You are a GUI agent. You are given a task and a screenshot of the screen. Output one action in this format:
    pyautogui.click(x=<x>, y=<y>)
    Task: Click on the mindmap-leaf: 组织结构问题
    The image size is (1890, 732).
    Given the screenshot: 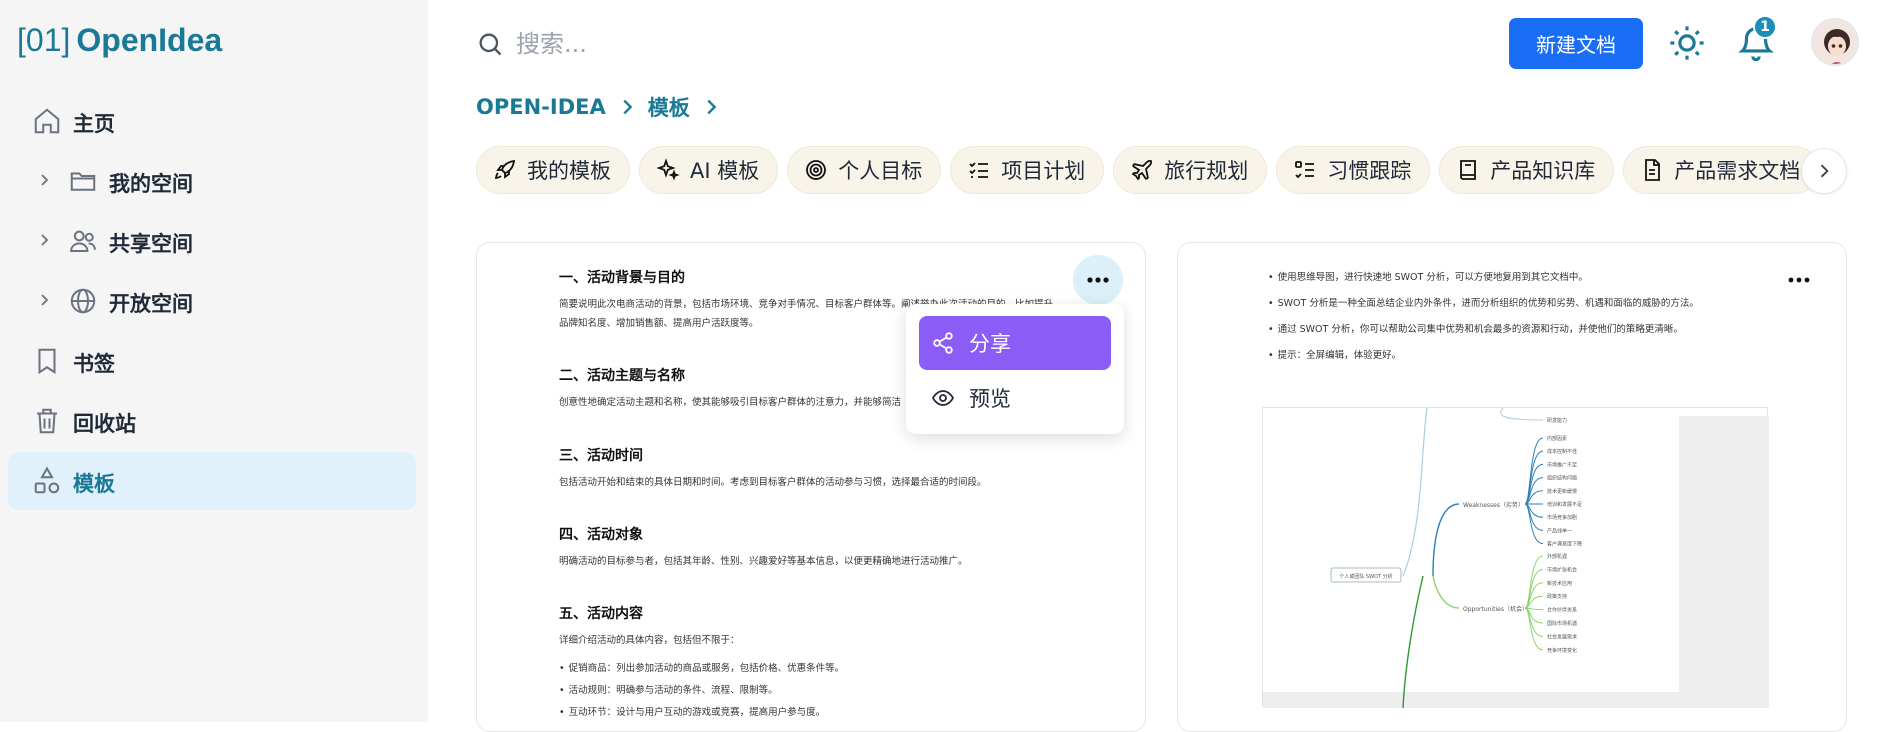 What is the action you would take?
    pyautogui.click(x=1562, y=478)
    